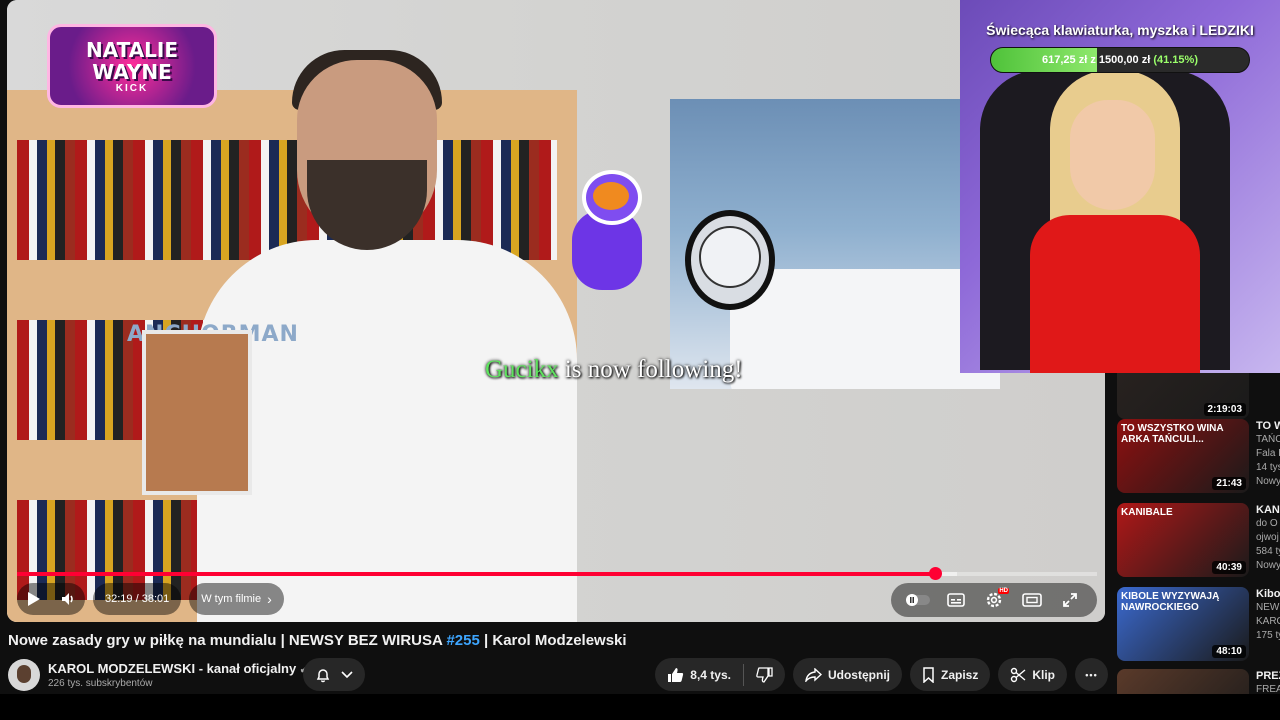  Describe the element at coordinates (1268, 594) in the screenshot. I see `recommended-meta-title: Kibol` at that location.